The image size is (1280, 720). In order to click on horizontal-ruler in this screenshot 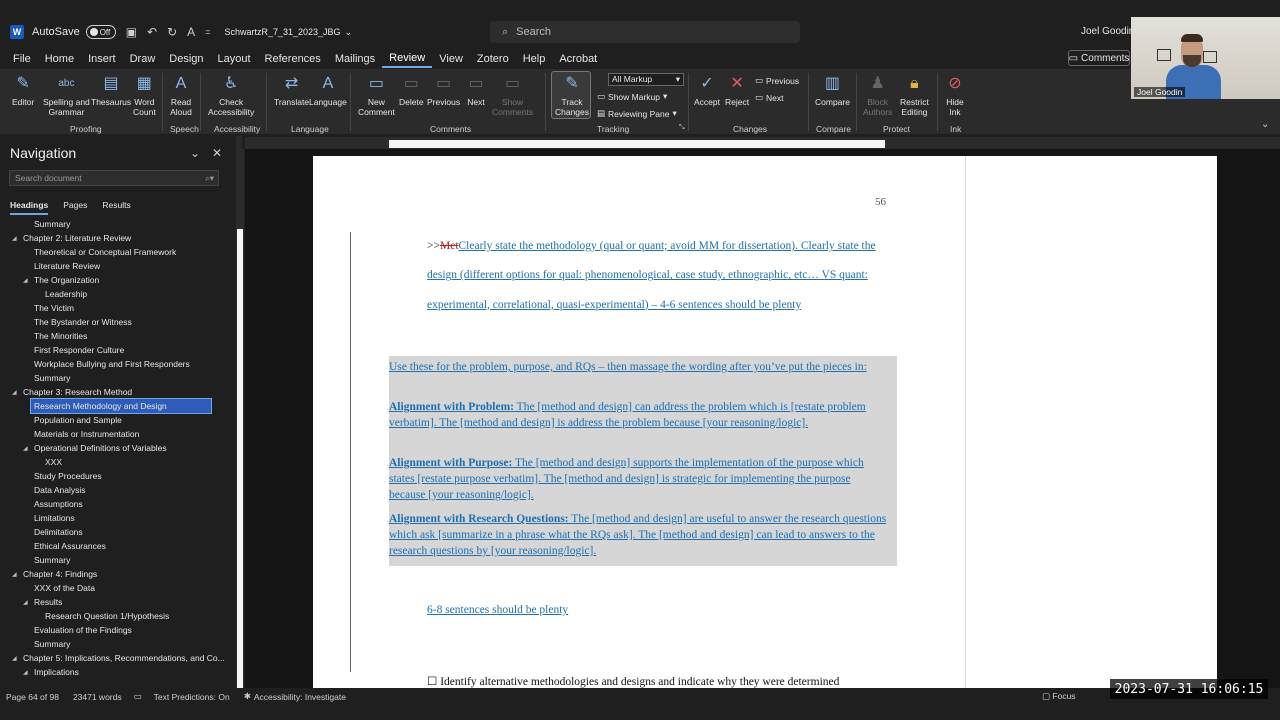, I will do `click(762, 143)`.